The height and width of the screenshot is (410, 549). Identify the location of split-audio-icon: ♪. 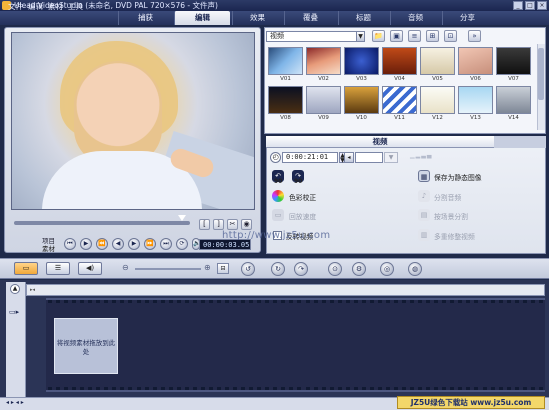
(424, 196).